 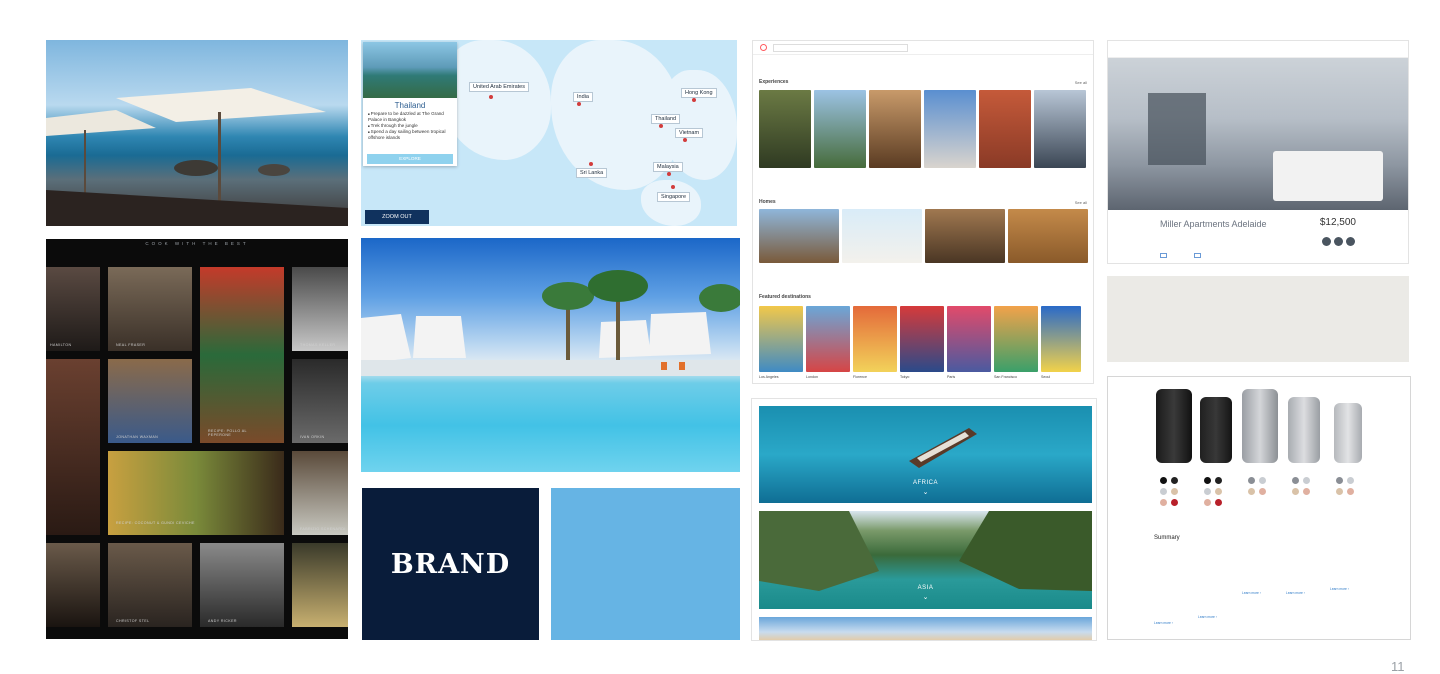 I want to click on map-pin-hong-kong, so click(x=694, y=100).